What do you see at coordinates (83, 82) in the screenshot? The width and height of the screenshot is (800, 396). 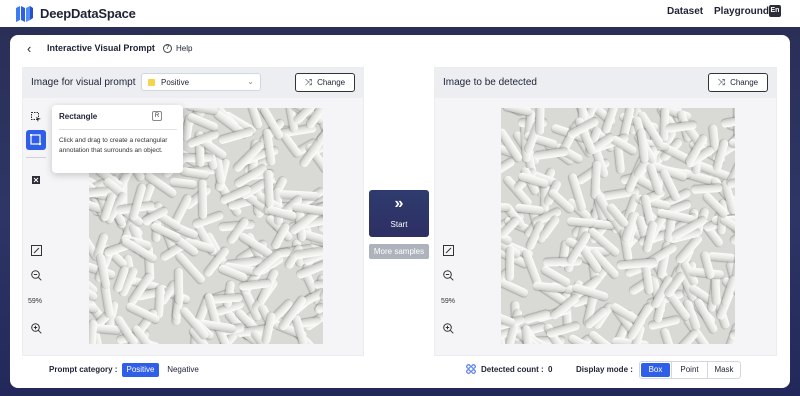 I see `visual-prompt-title: Image for visual prompt` at bounding box center [83, 82].